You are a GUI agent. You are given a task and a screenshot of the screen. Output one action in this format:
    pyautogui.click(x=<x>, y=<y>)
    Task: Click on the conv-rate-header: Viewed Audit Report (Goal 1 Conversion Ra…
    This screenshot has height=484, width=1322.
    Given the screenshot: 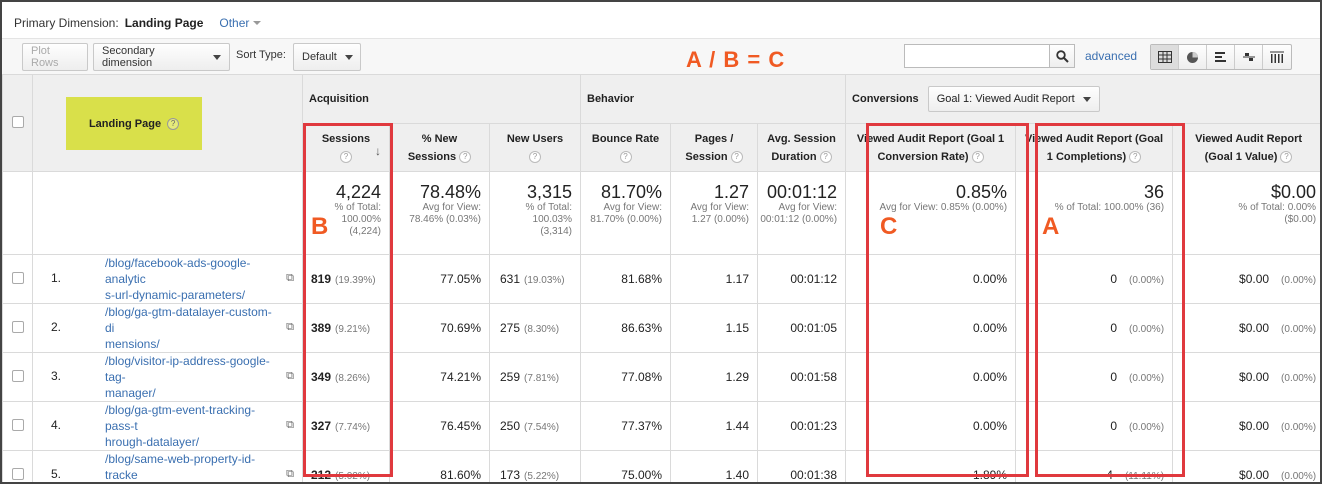 What is the action you would take?
    pyautogui.click(x=931, y=147)
    